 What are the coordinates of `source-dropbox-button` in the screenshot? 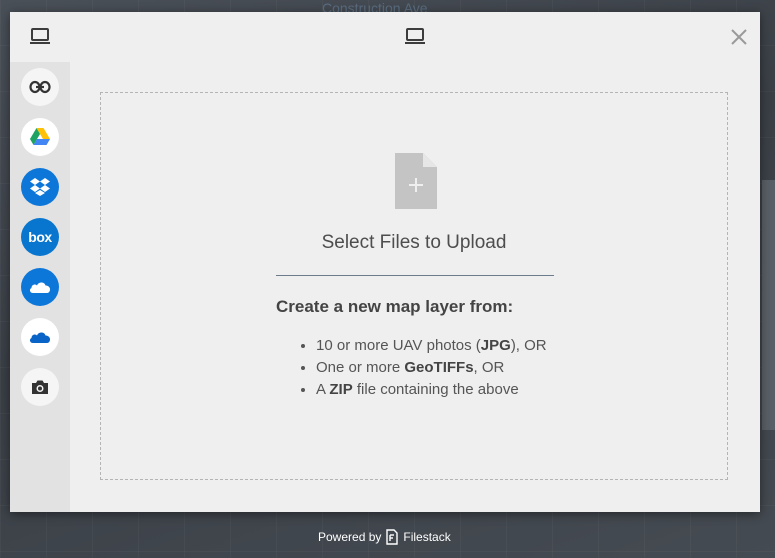 It's located at (40, 187).